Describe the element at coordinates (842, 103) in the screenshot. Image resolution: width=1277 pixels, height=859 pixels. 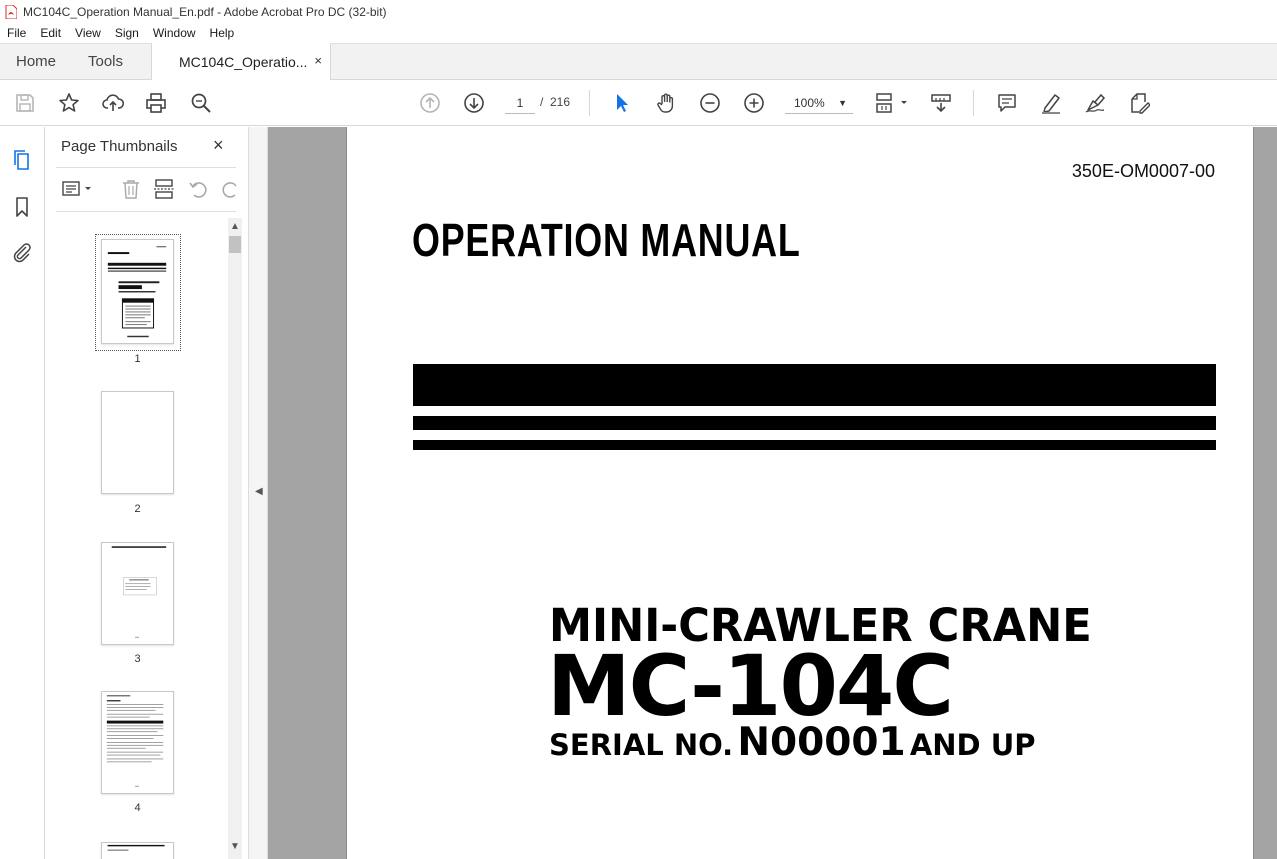
I see `chevron-down-icon: ▼` at that location.